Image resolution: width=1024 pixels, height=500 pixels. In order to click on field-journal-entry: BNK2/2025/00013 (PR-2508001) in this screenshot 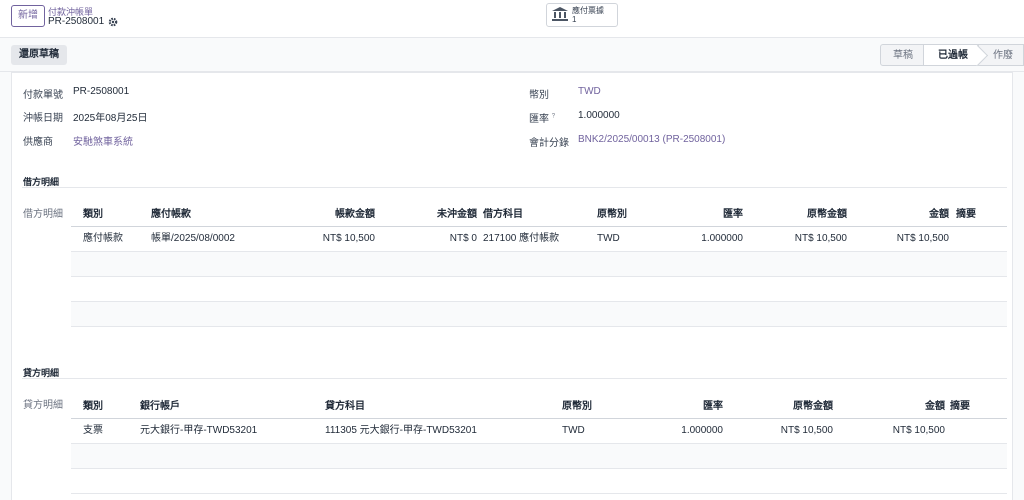, I will do `click(651, 139)`.